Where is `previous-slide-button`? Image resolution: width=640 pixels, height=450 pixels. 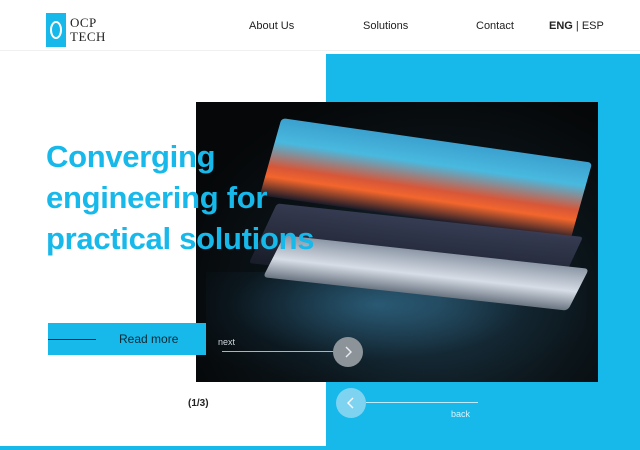
previous-slide-button is located at coordinates (351, 403).